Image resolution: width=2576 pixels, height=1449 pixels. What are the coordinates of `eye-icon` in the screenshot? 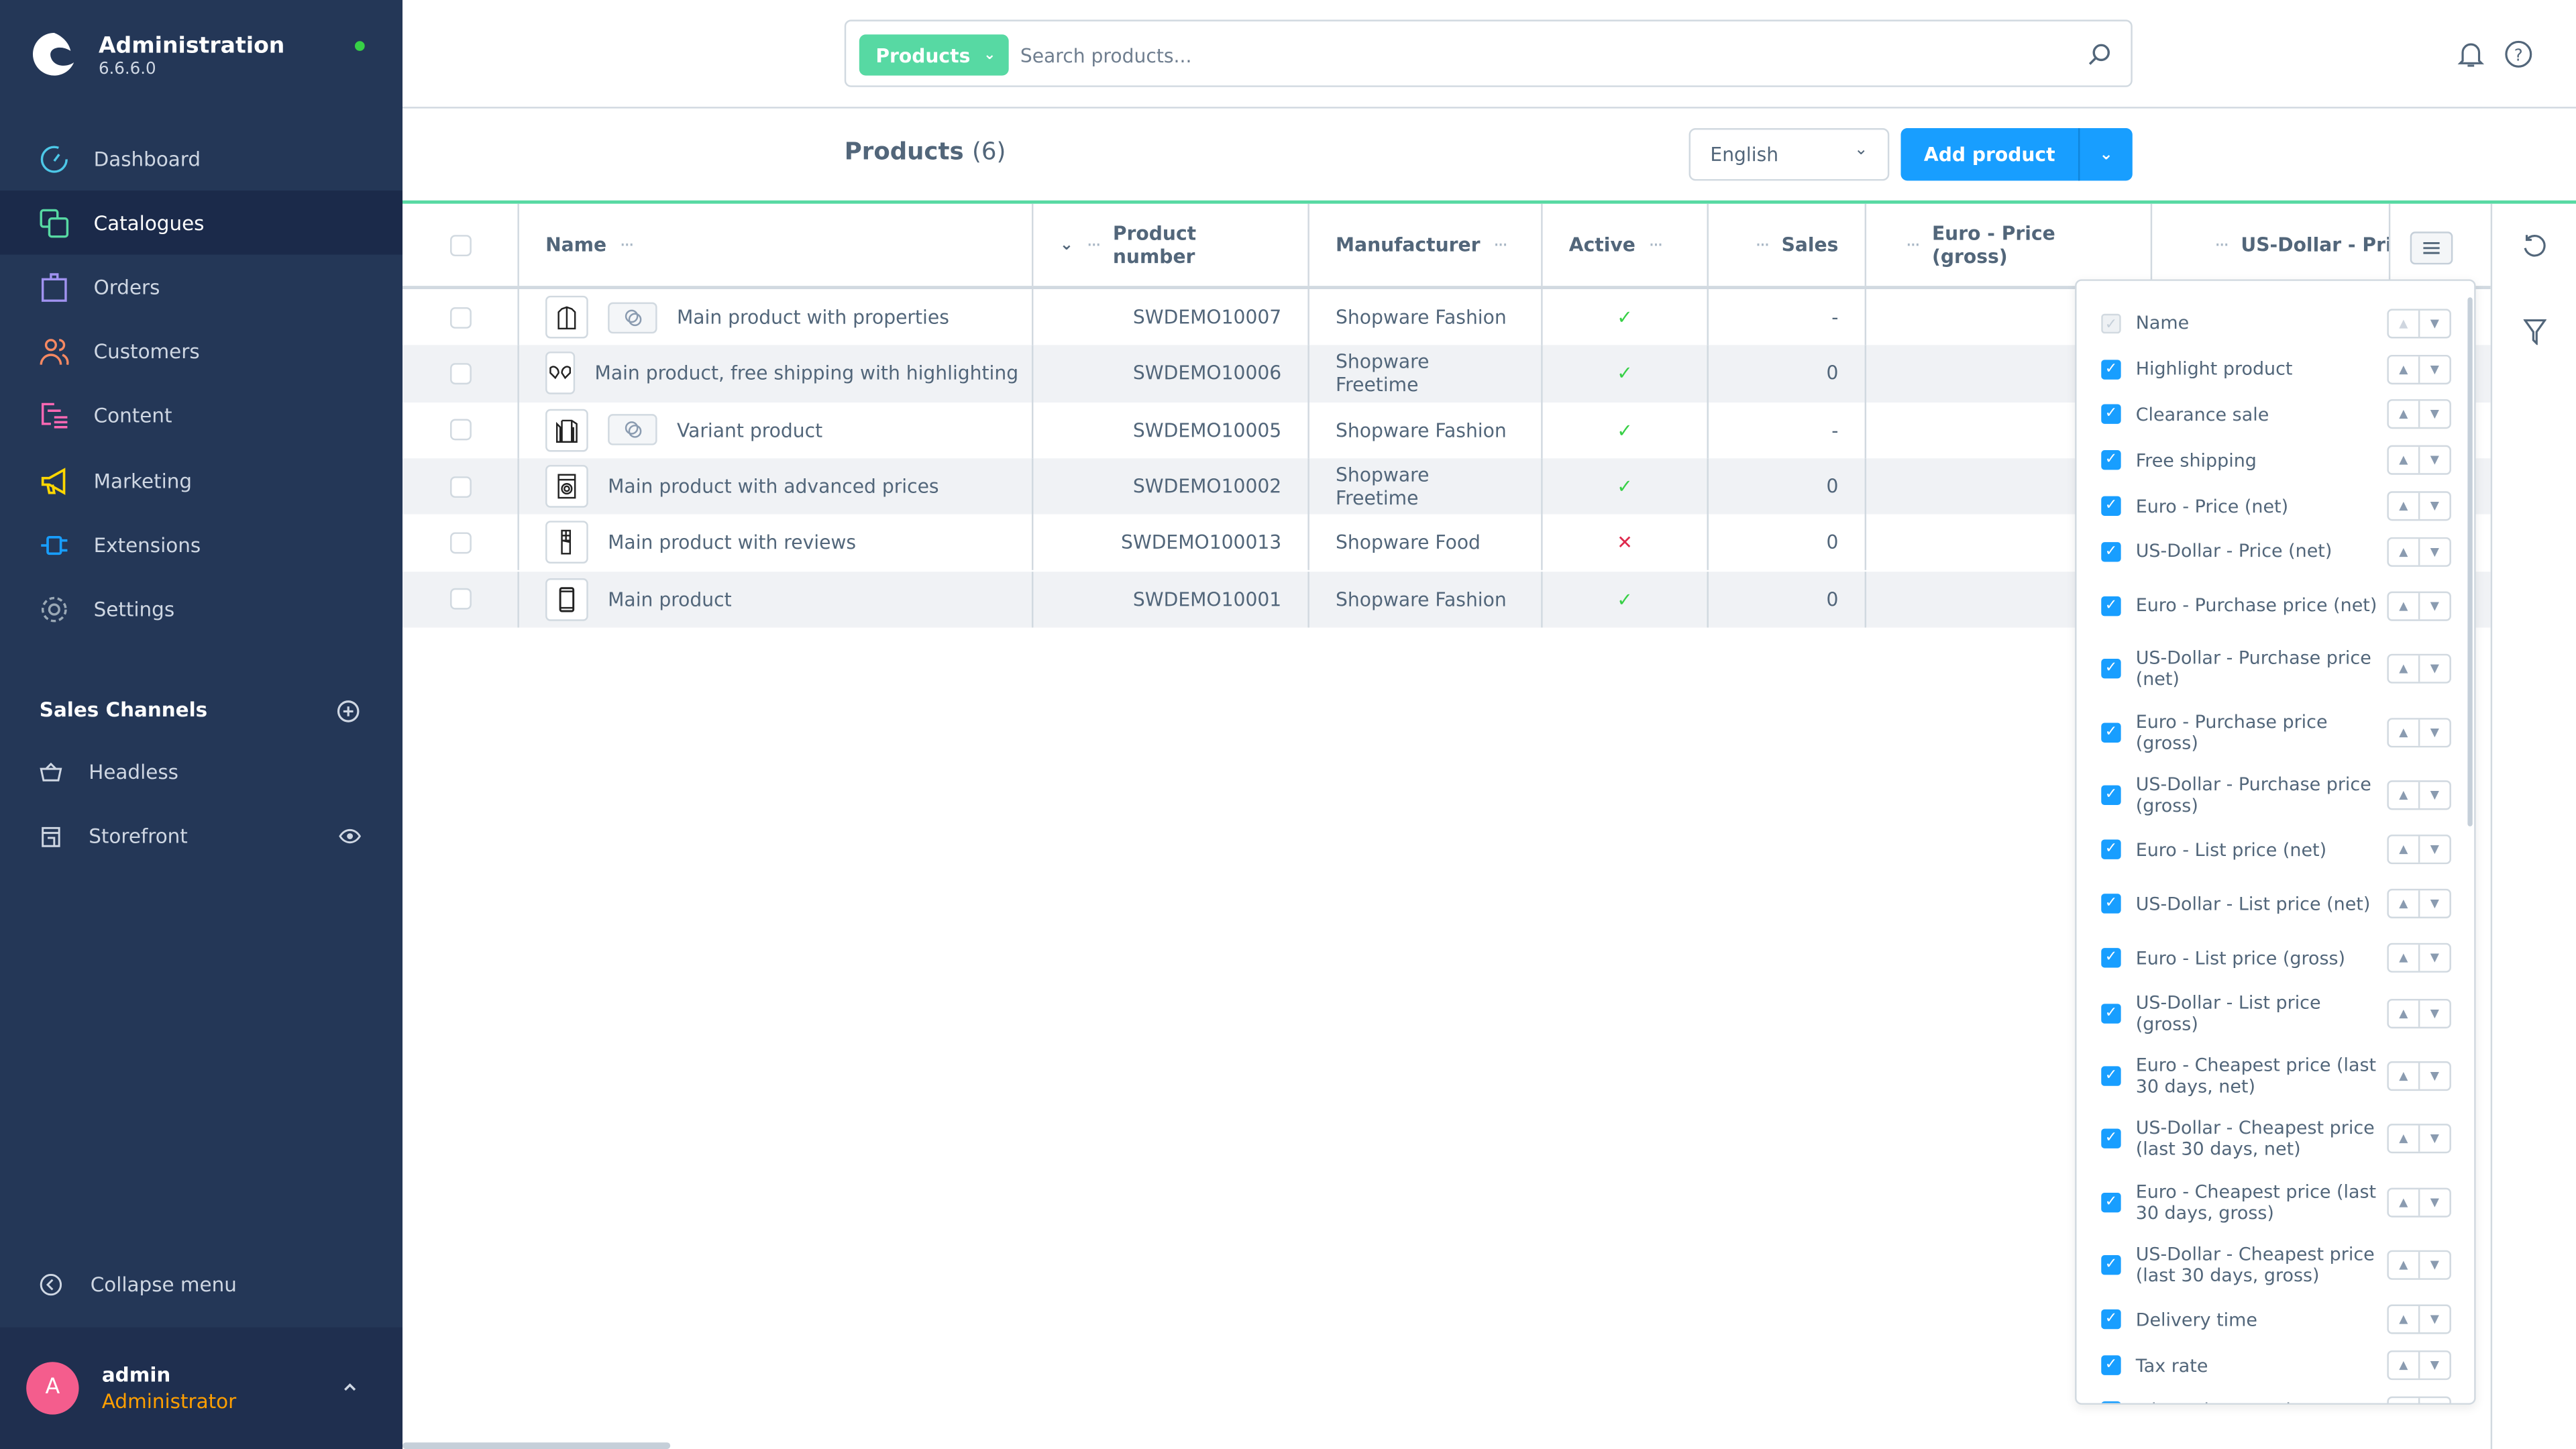 It's located at (350, 835).